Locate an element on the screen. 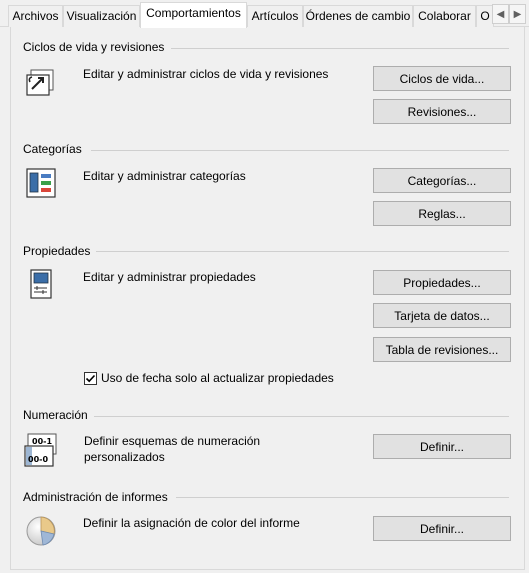 This screenshot has width=529, height=573. categories-description: Editar y administrar categorías is located at coordinates (164, 176).